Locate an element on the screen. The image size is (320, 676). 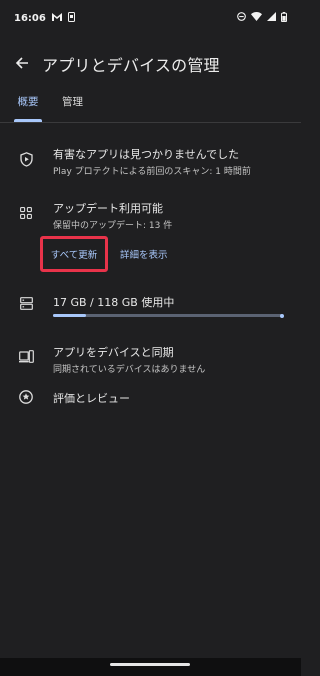
app-bar: アプリとデバイスの管理 is located at coordinates (150, 64).